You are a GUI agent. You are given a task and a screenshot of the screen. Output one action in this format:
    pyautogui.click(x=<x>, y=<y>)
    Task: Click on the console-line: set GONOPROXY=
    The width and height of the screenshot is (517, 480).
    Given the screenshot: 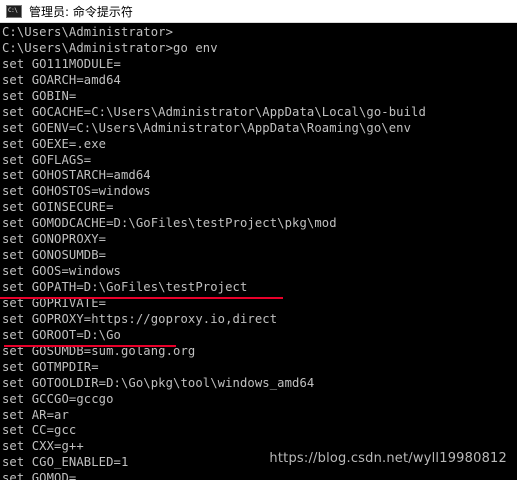 What is the action you would take?
    pyautogui.click(x=54, y=239)
    